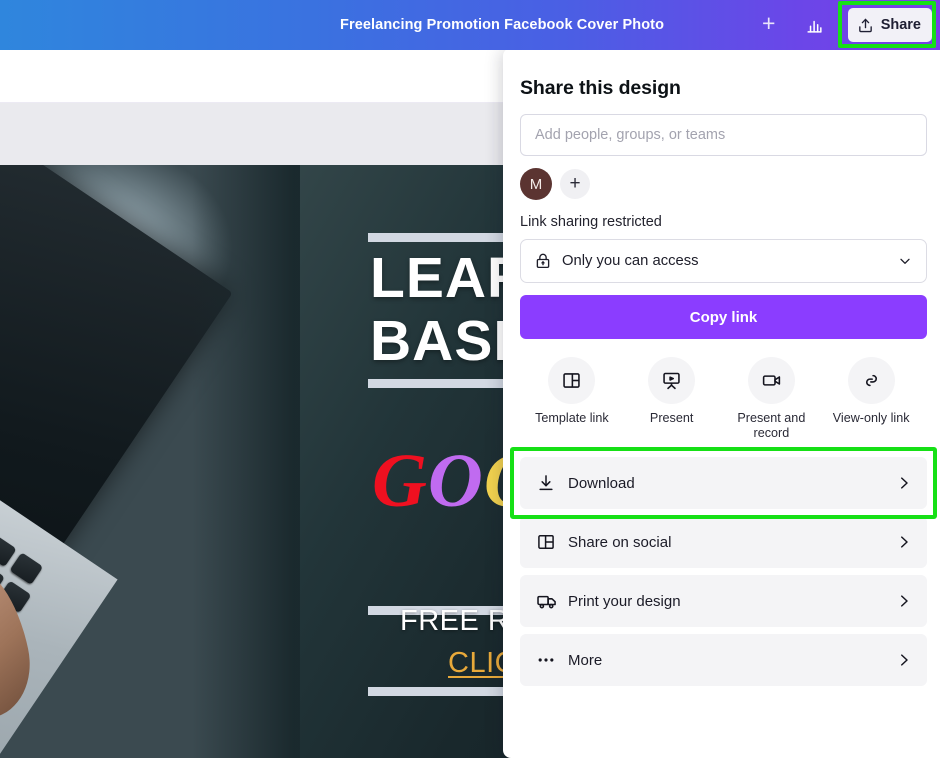  I want to click on top-bar-left-spacer, so click(170, 25).